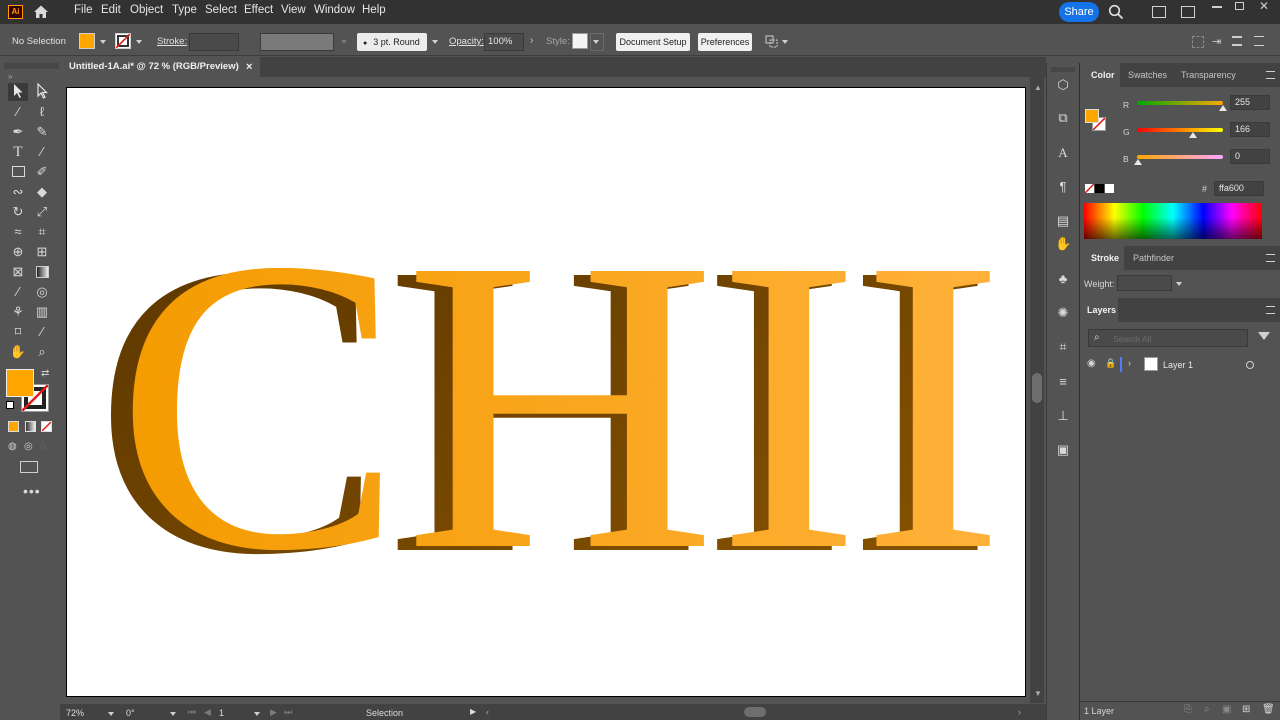 This screenshot has height=720, width=1280. I want to click on minimize-icon, so click(1217, 7).